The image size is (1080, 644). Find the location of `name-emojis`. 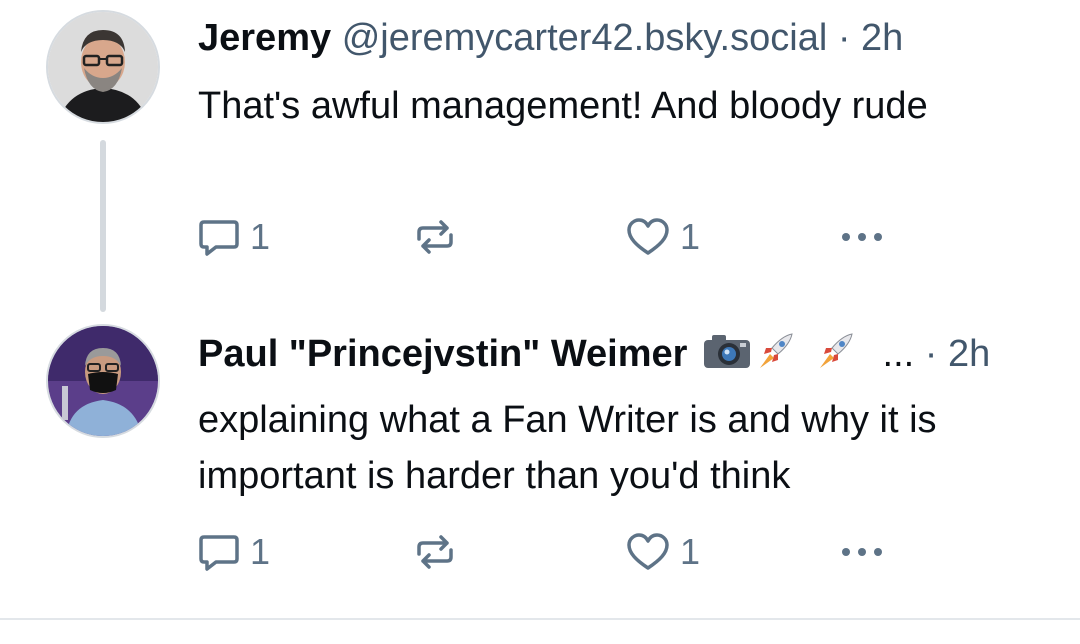

name-emojis is located at coordinates (787, 356).